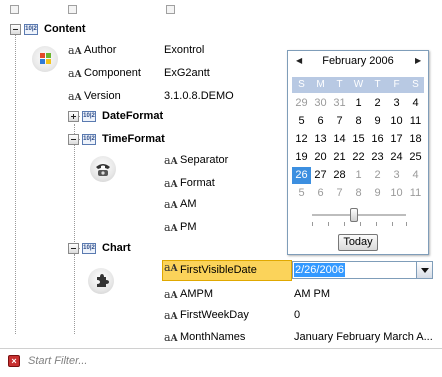 The height and width of the screenshot is (377, 442). I want to click on group-row-dateformat: 10|2 DateFormat, so click(176, 116).